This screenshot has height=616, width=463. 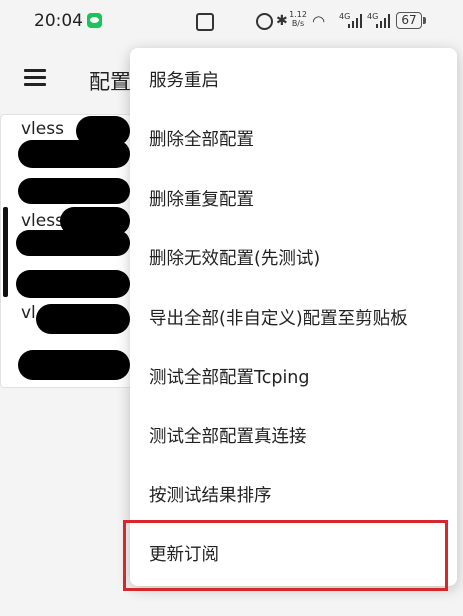 What do you see at coordinates (201, 140) in the screenshot?
I see `menu-item-label: 删除全部配置` at bounding box center [201, 140].